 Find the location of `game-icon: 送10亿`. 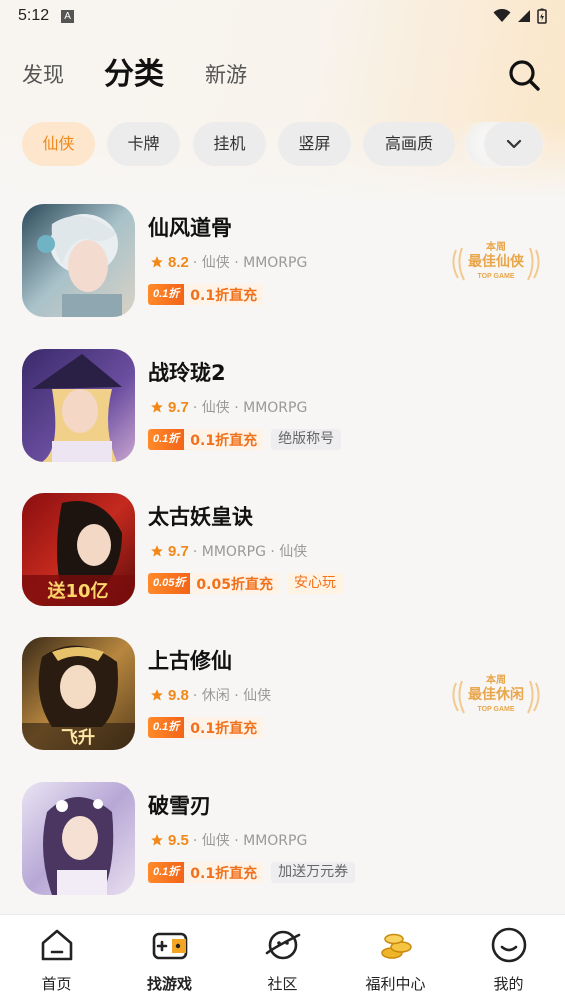

game-icon: 送10亿 is located at coordinates (78, 549).